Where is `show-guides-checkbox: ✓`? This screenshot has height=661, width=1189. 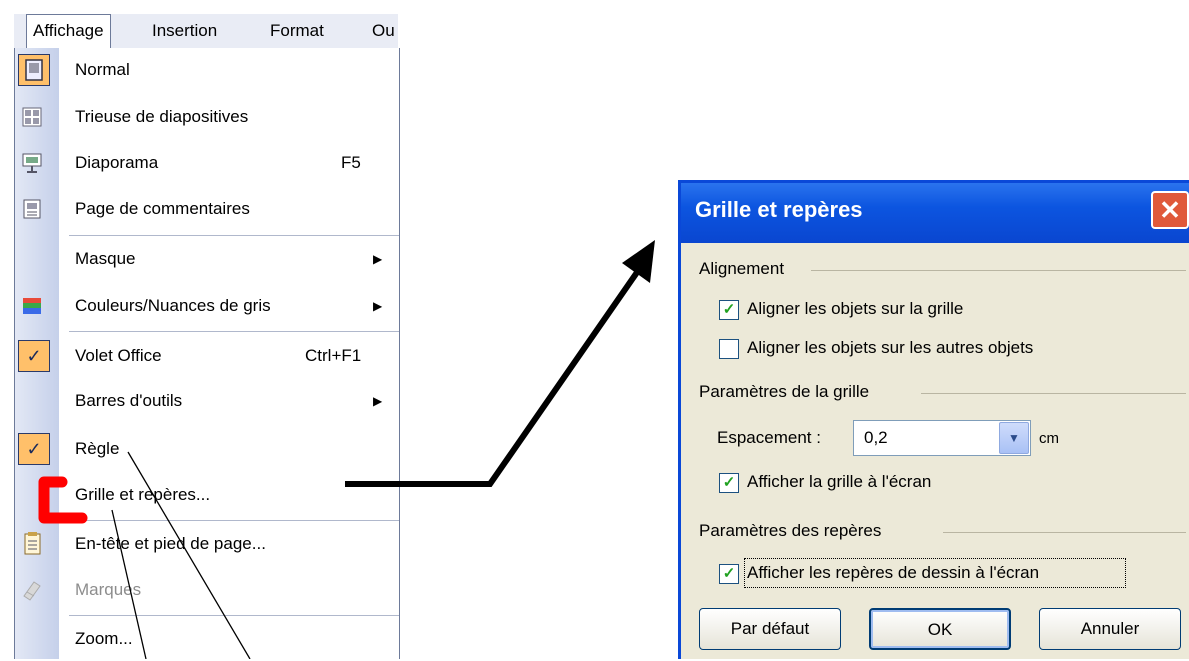
show-guides-checkbox: ✓ is located at coordinates (729, 574).